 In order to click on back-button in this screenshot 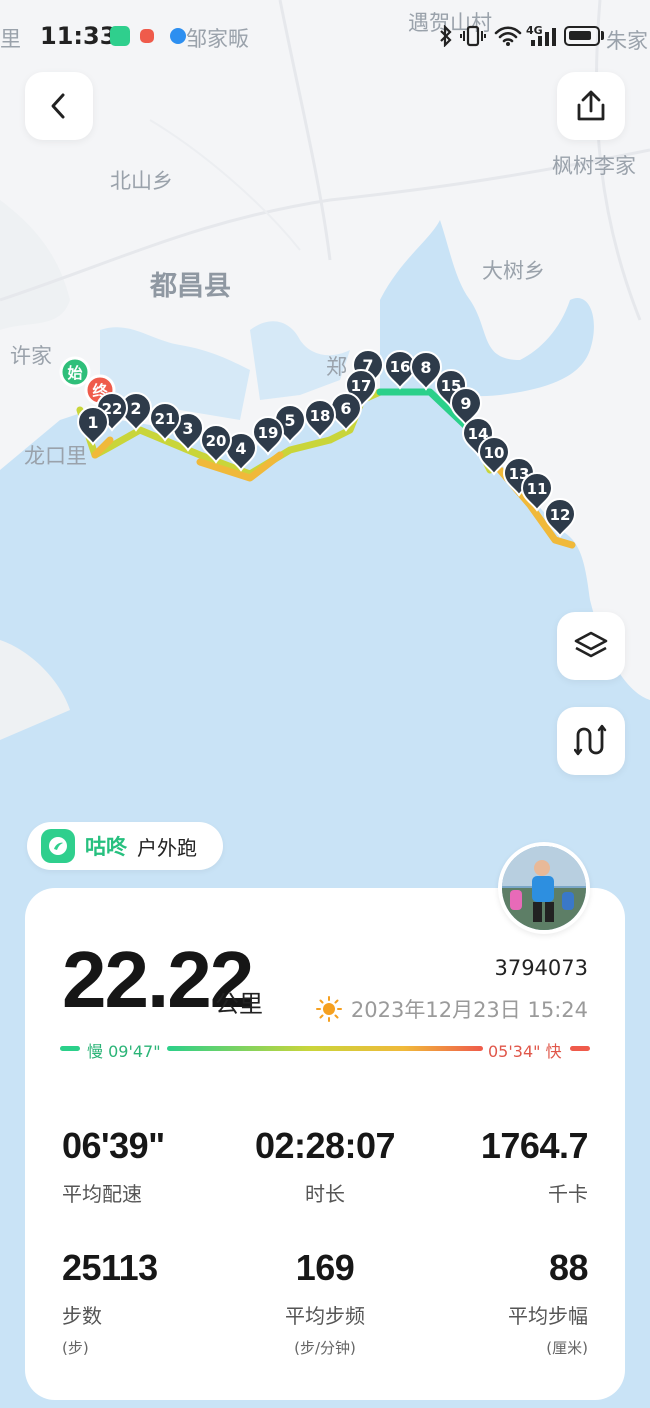, I will do `click(59, 106)`.